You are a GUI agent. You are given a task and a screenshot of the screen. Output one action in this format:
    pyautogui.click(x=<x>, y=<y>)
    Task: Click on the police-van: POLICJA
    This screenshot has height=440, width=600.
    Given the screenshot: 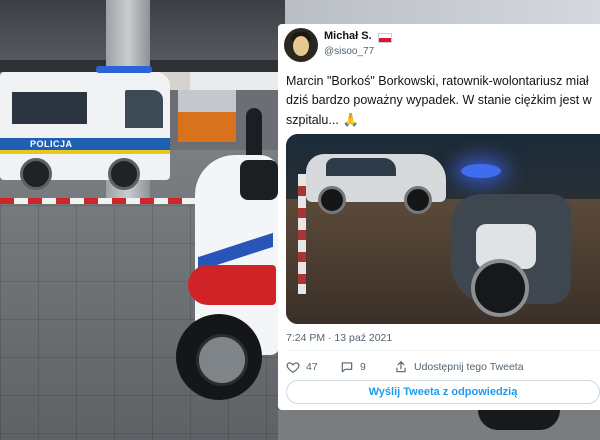 What is the action you would take?
    pyautogui.click(x=85, y=128)
    